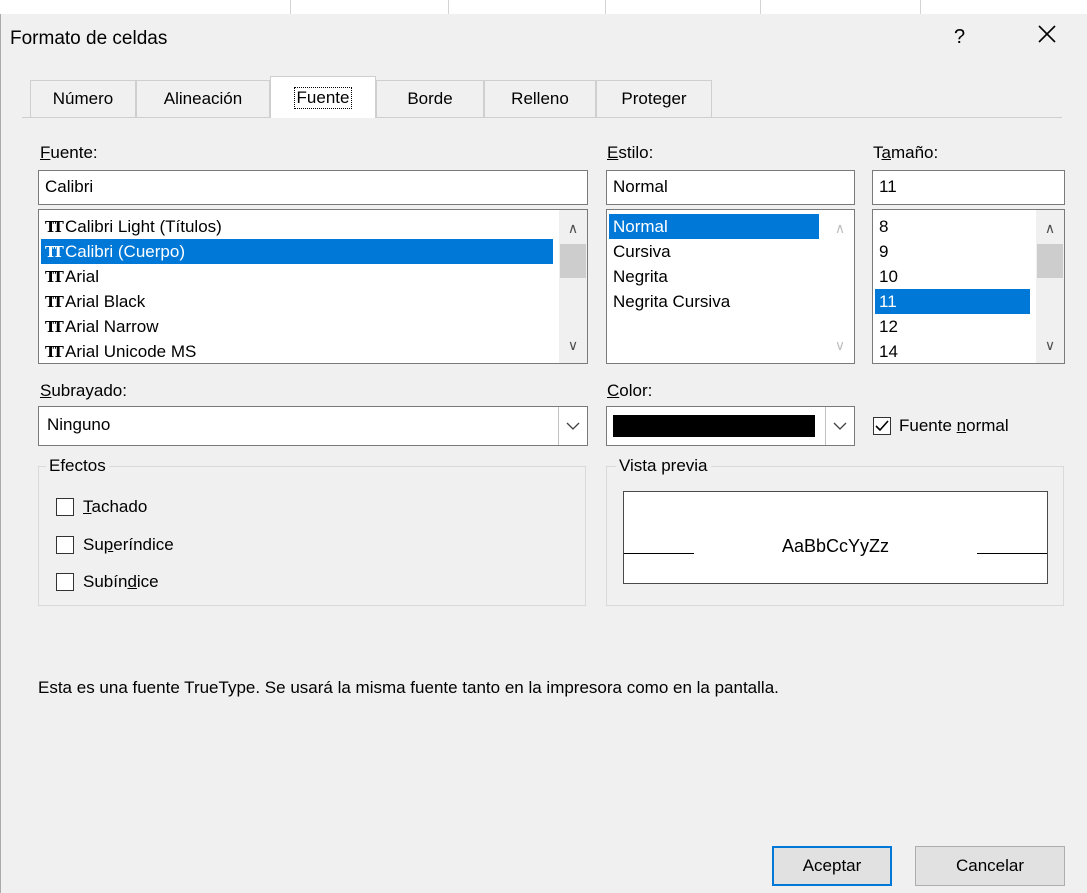 This screenshot has height=893, width=1087. I want to click on color-label: Color:, so click(630, 390).